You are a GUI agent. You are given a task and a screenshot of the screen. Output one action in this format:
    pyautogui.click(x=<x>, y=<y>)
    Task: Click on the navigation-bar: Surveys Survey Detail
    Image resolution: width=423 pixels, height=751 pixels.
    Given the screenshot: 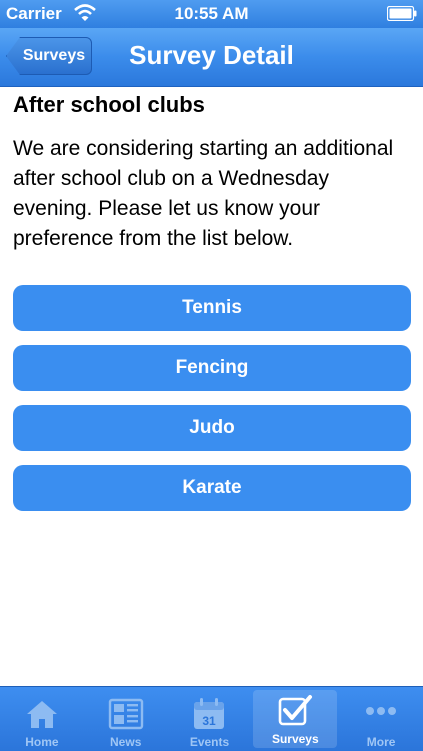 What is the action you would take?
    pyautogui.click(x=211, y=57)
    